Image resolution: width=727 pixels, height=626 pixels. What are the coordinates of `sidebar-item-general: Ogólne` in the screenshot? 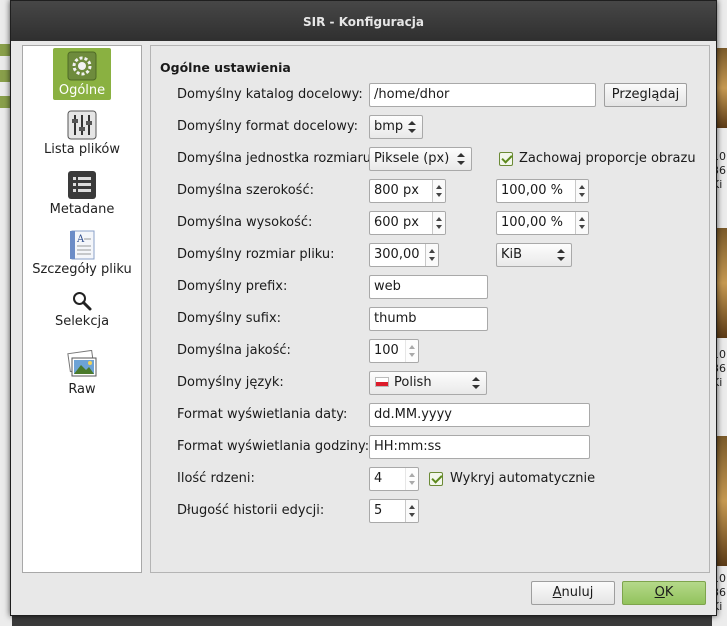 It's located at (82, 74).